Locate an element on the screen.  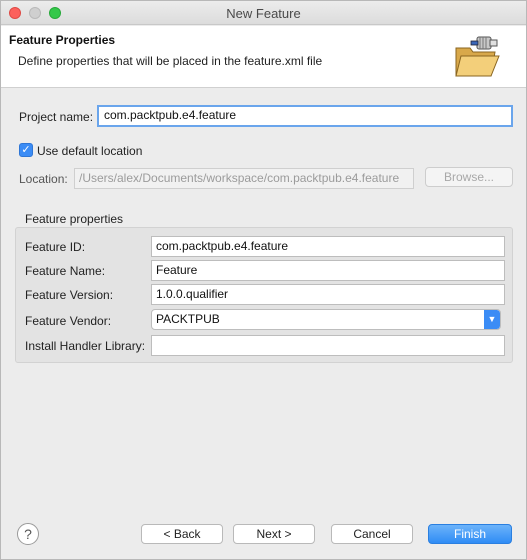
back-button: < Back is located at coordinates (182, 534).